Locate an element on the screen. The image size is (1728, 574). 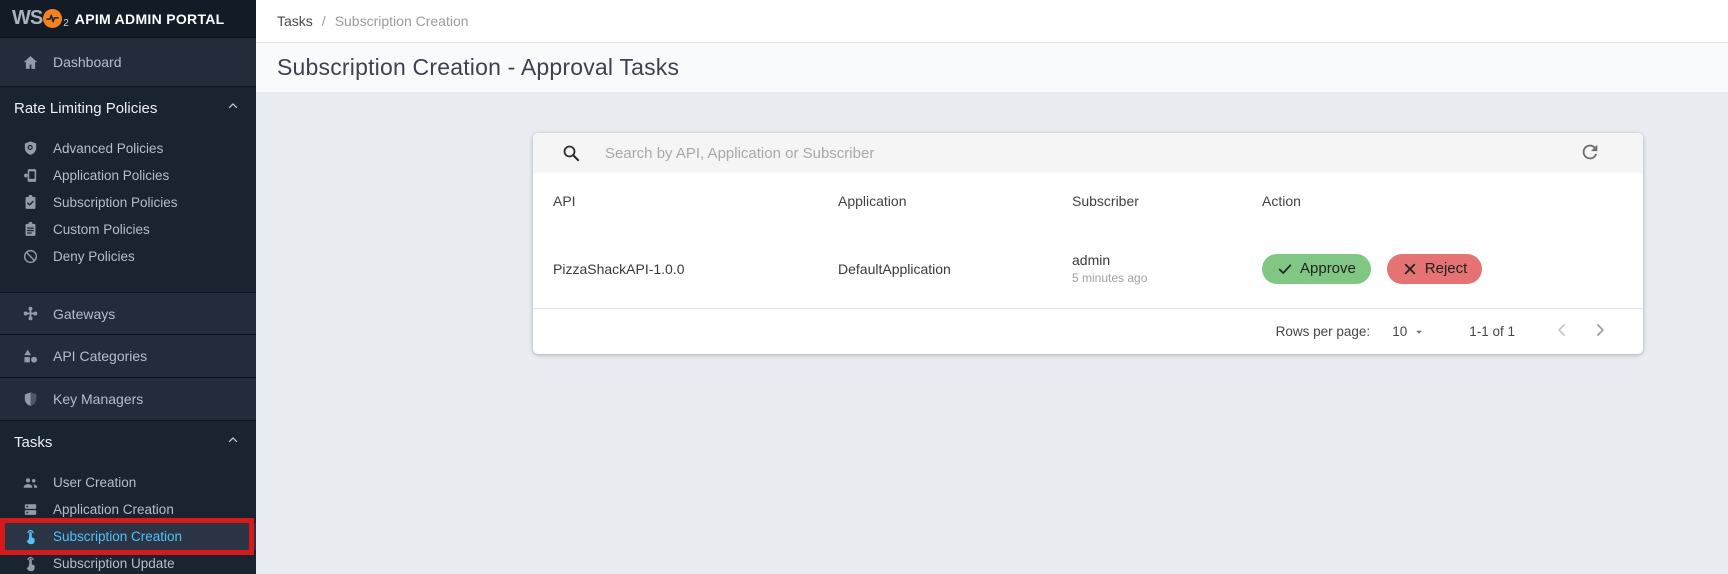
shield-half-icon is located at coordinates (30, 399).